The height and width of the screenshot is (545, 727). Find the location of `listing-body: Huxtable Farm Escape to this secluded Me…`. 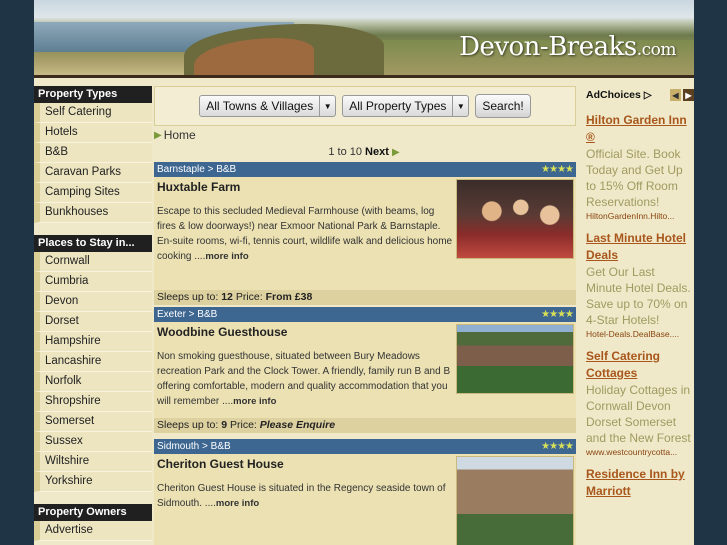

listing-body: Huxtable Farm Escape to this secluded Me… is located at coordinates (365, 233).